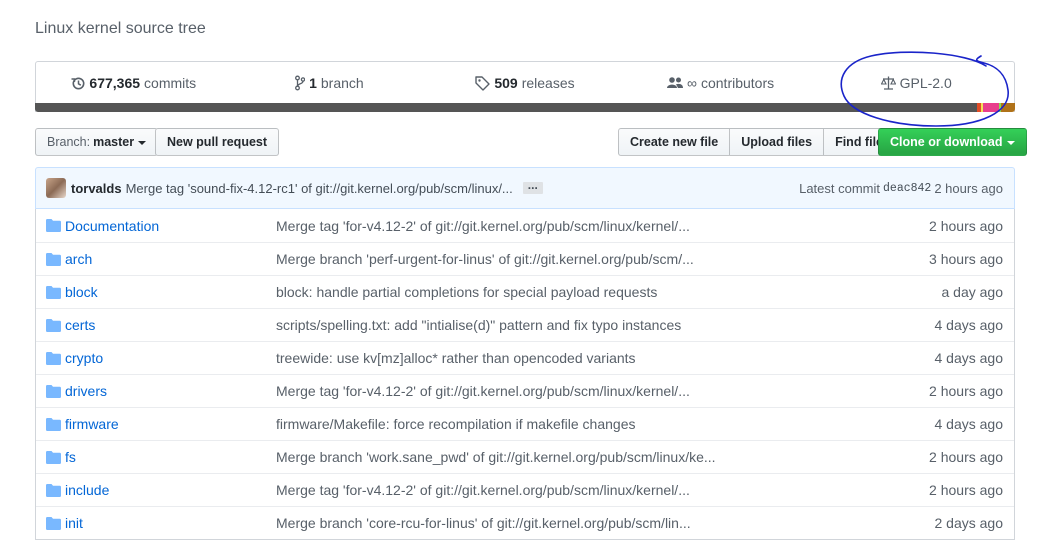 This screenshot has width=1052, height=547. I want to click on license-label: GPL-2.0, so click(925, 83).